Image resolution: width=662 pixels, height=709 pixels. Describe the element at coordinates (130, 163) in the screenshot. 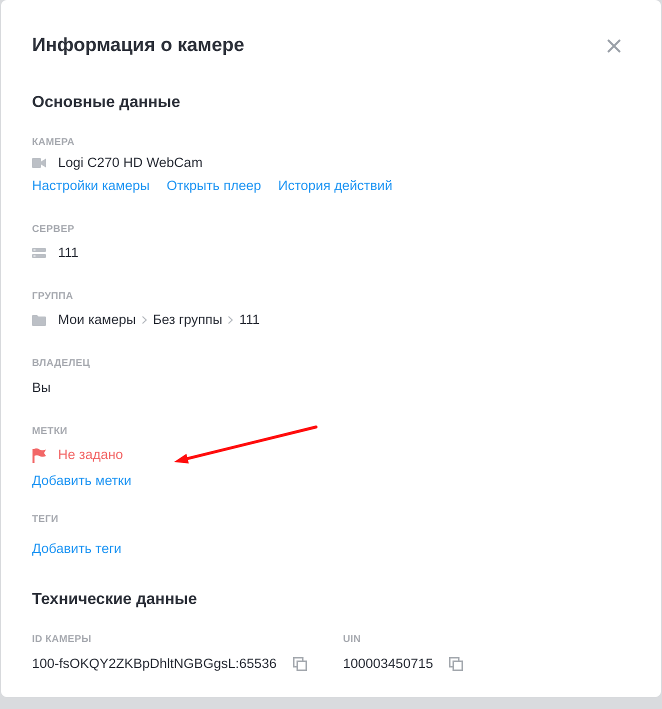

I see `field-value: Logi C270 HD WebCam` at that location.